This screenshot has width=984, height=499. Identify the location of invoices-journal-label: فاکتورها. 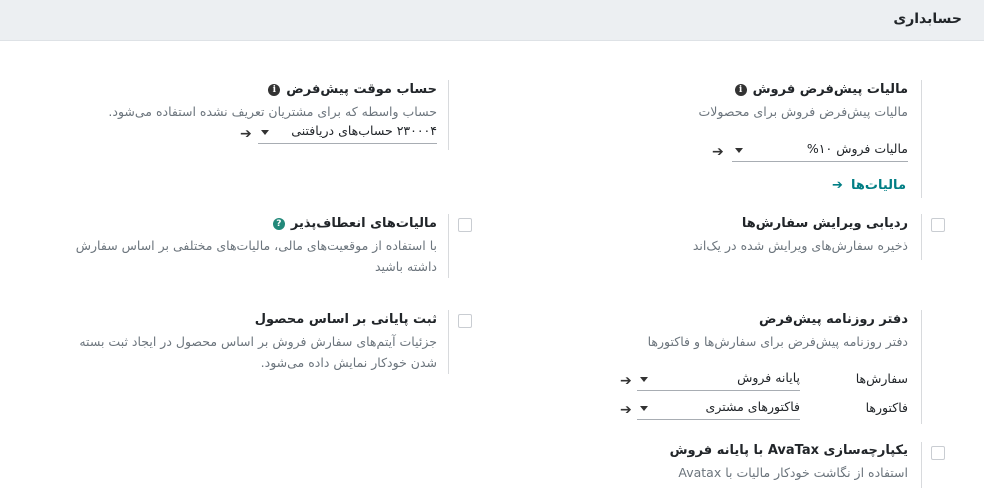
(886, 407).